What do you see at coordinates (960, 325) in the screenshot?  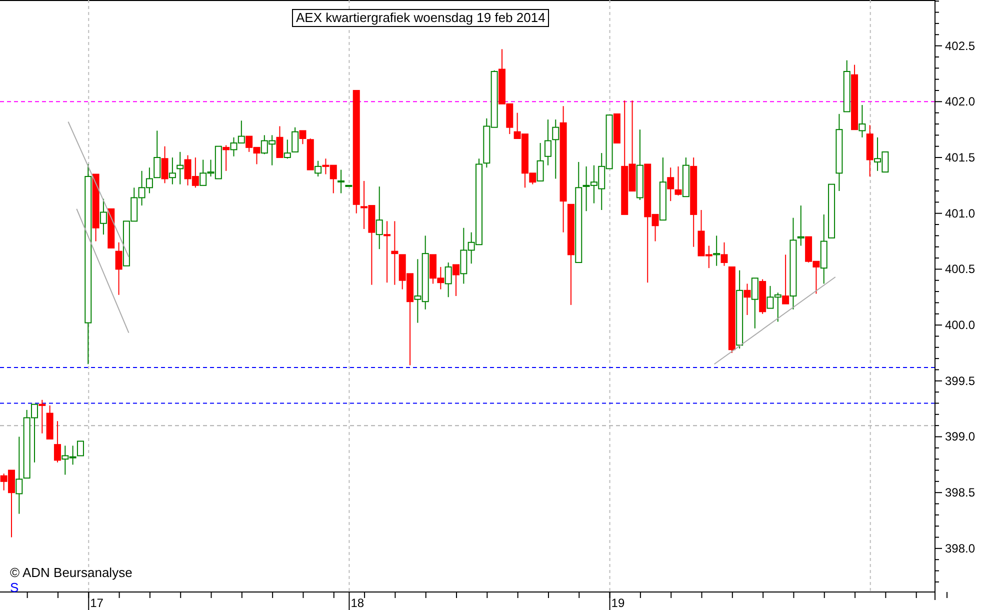 I see `price-label: 400.0` at bounding box center [960, 325].